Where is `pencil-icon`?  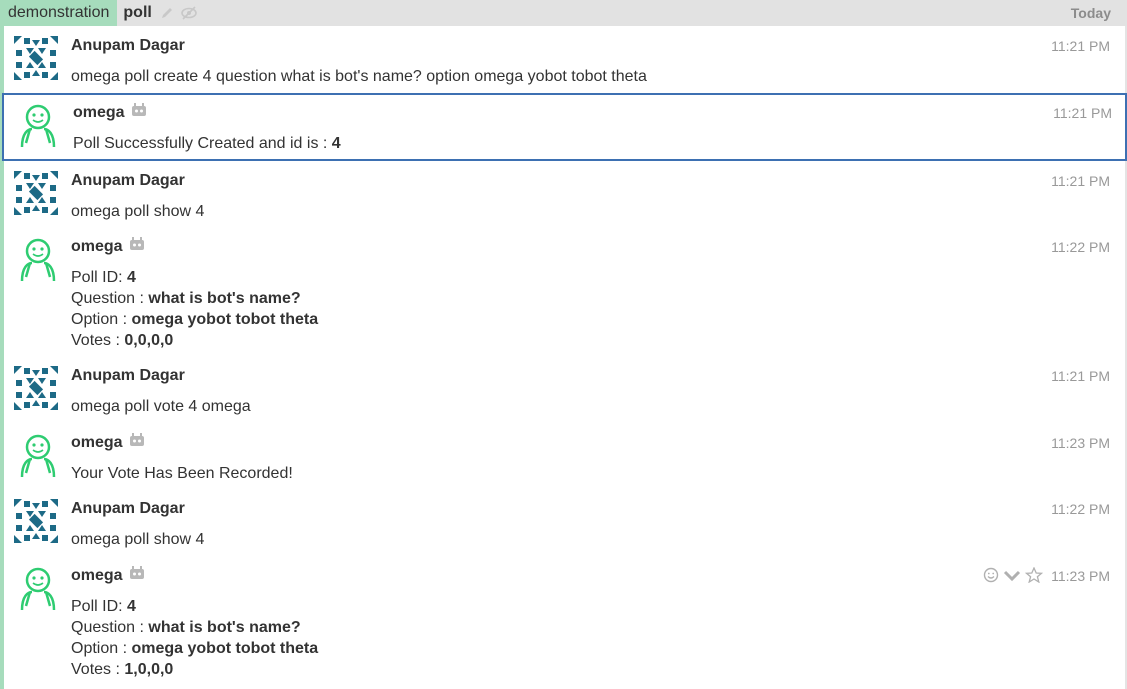
pencil-icon is located at coordinates (167, 13).